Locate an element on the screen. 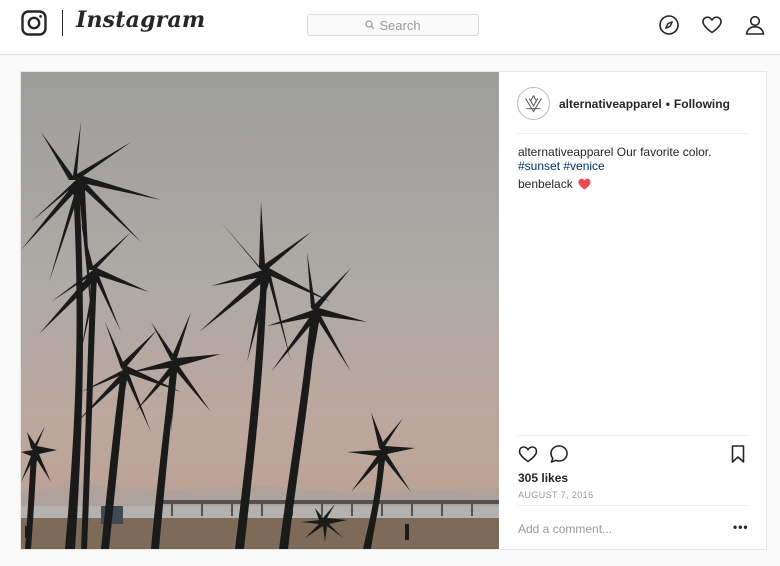  post-actions is located at coordinates (634, 454).